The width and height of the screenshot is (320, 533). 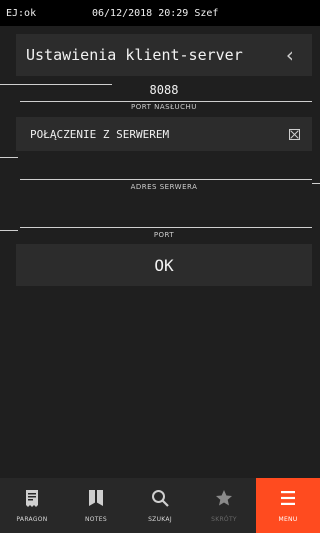 I want to click on nav-paragon-label: PARAGON, so click(x=32, y=519).